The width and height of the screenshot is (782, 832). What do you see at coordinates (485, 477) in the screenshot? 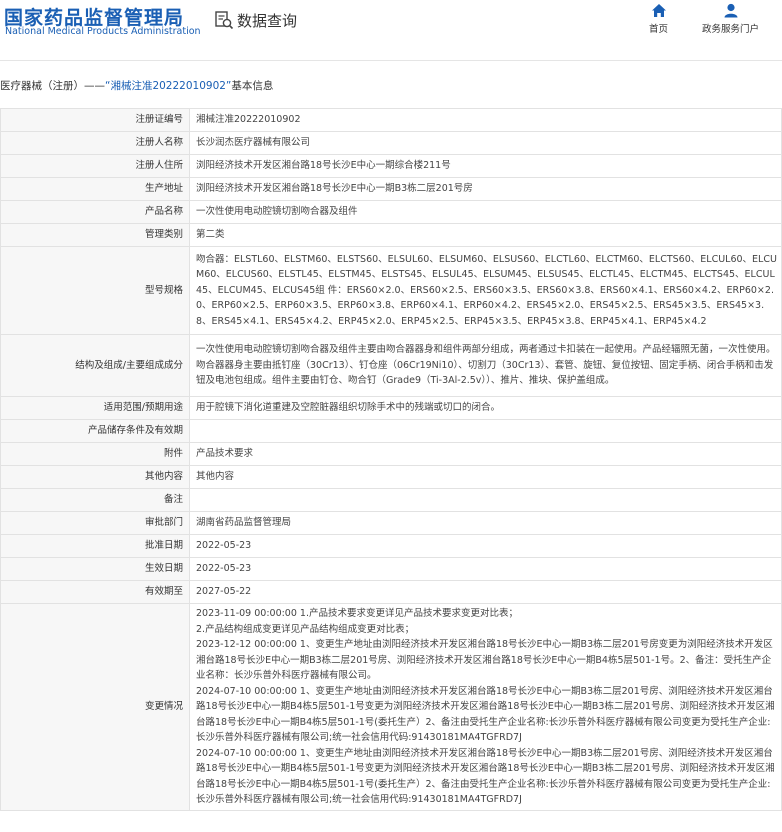
I see `field-value: 其他内容` at bounding box center [485, 477].